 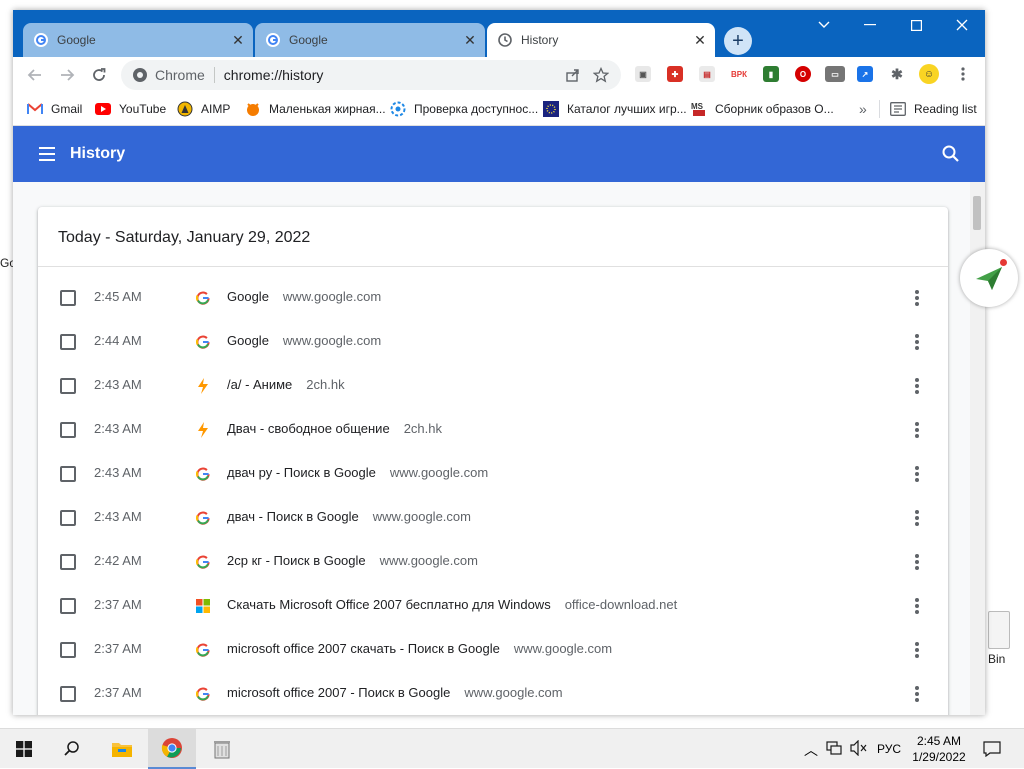 What do you see at coordinates (739, 74) in the screenshot?
I see `extension-4-icon: ВРК` at bounding box center [739, 74].